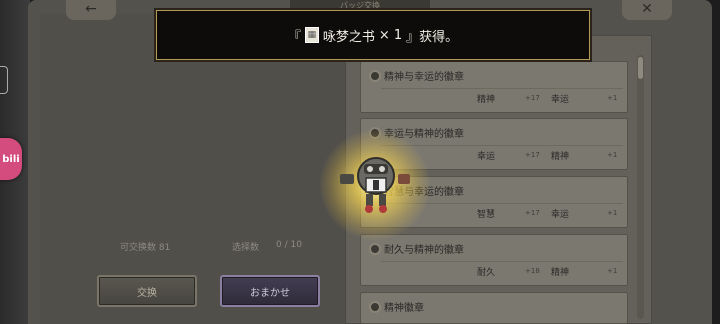 This screenshot has height=324, width=720. Describe the element at coordinates (390, 35) in the screenshot. I see `toast-quantity: × 1` at that location.